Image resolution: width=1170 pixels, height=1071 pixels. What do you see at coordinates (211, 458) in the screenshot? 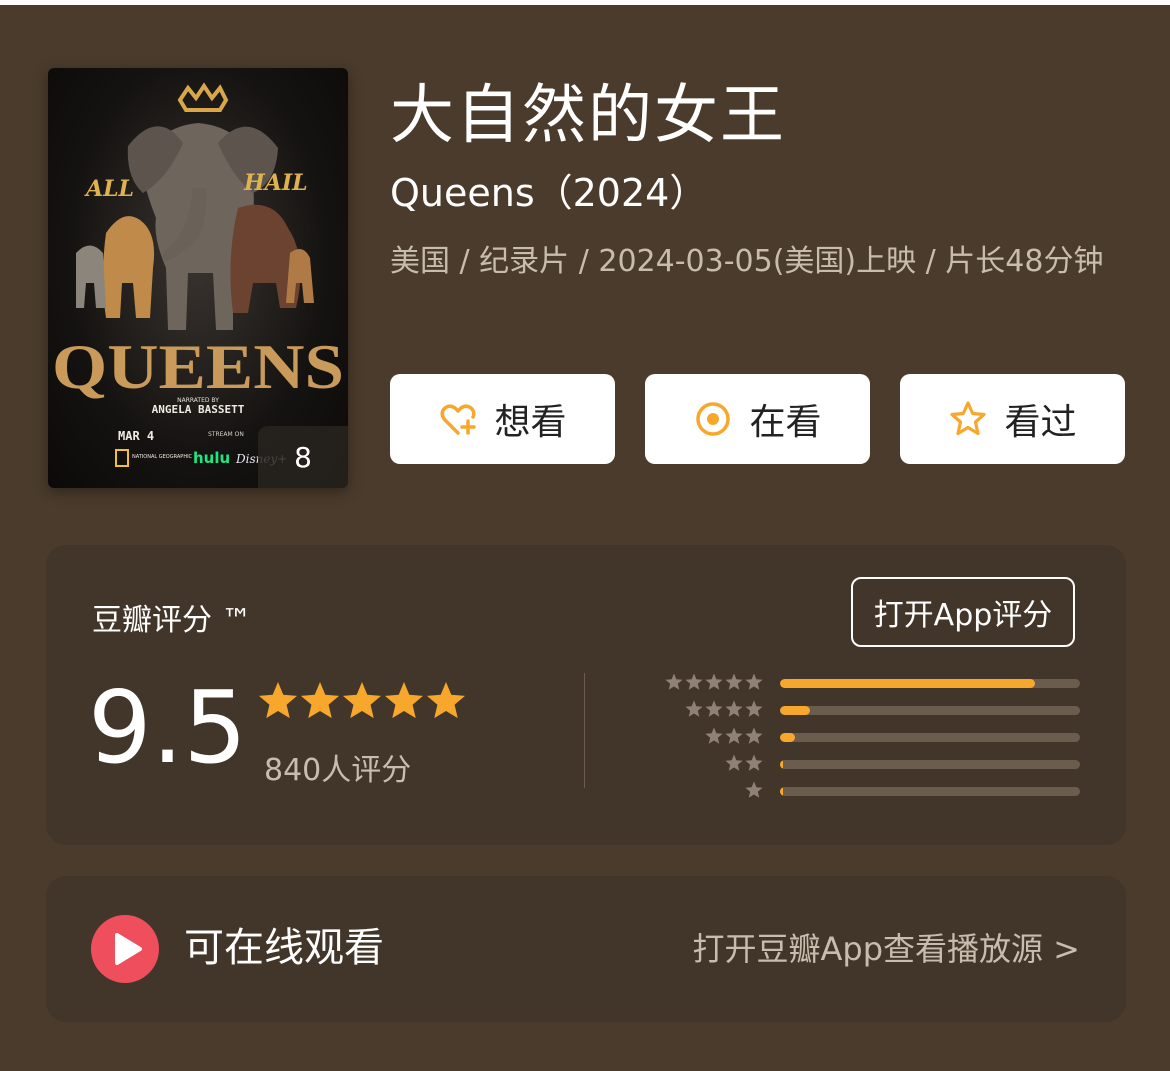
I see `poster-hulu: hulu` at bounding box center [211, 458].